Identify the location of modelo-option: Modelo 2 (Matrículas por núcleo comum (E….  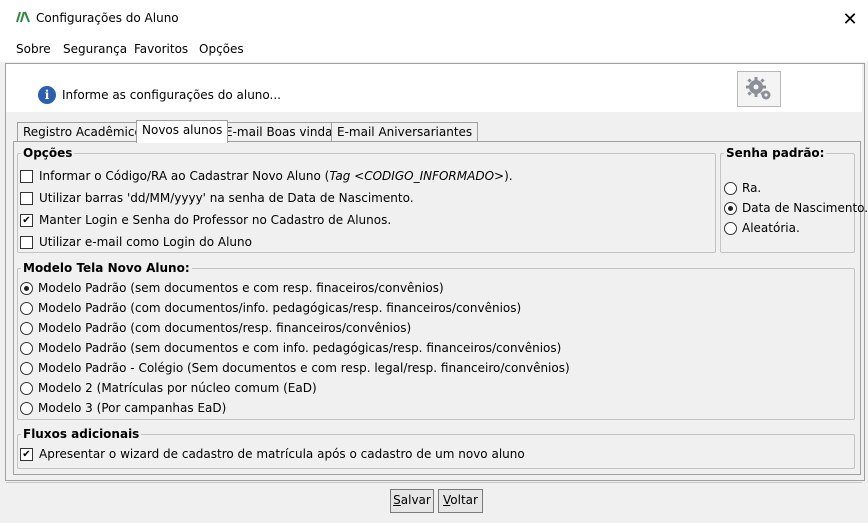
(168, 388).